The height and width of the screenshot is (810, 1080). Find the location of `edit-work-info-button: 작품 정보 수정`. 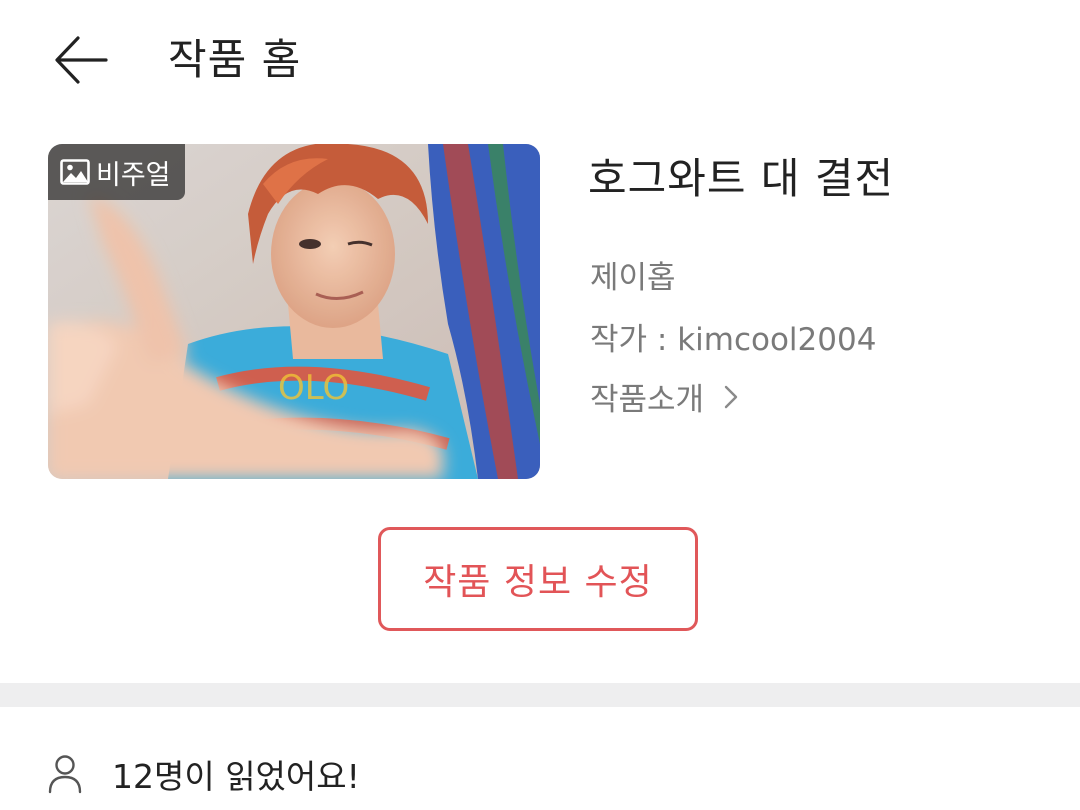

edit-work-info-button: 작품 정보 수정 is located at coordinates (538, 579).